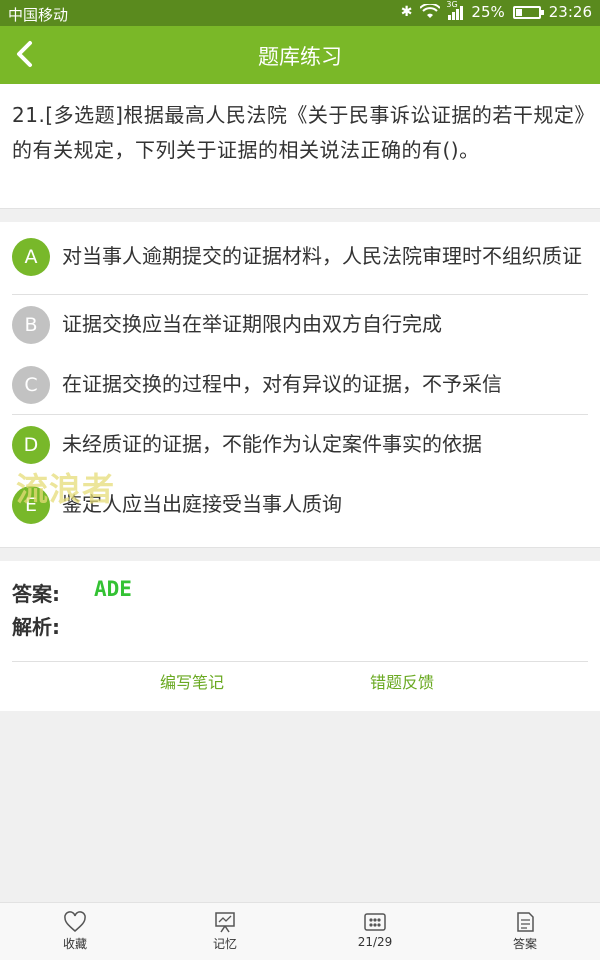 This screenshot has height=960, width=600. Describe the element at coordinates (75, 921) in the screenshot. I see `heart-icon` at that location.